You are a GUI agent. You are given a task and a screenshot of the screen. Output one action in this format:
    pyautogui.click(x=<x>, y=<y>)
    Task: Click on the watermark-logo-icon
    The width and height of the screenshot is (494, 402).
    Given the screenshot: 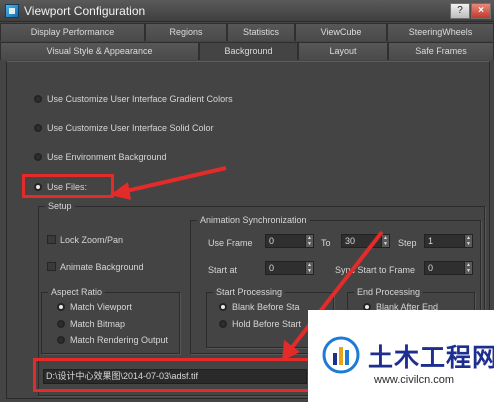 What is the action you would take?
    pyautogui.click(x=341, y=355)
    